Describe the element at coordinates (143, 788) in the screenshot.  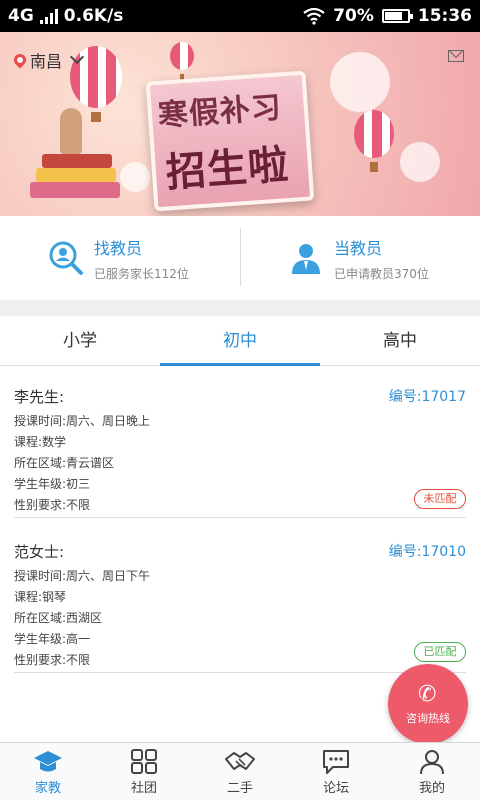
I see `nav-label: 社团` at that location.